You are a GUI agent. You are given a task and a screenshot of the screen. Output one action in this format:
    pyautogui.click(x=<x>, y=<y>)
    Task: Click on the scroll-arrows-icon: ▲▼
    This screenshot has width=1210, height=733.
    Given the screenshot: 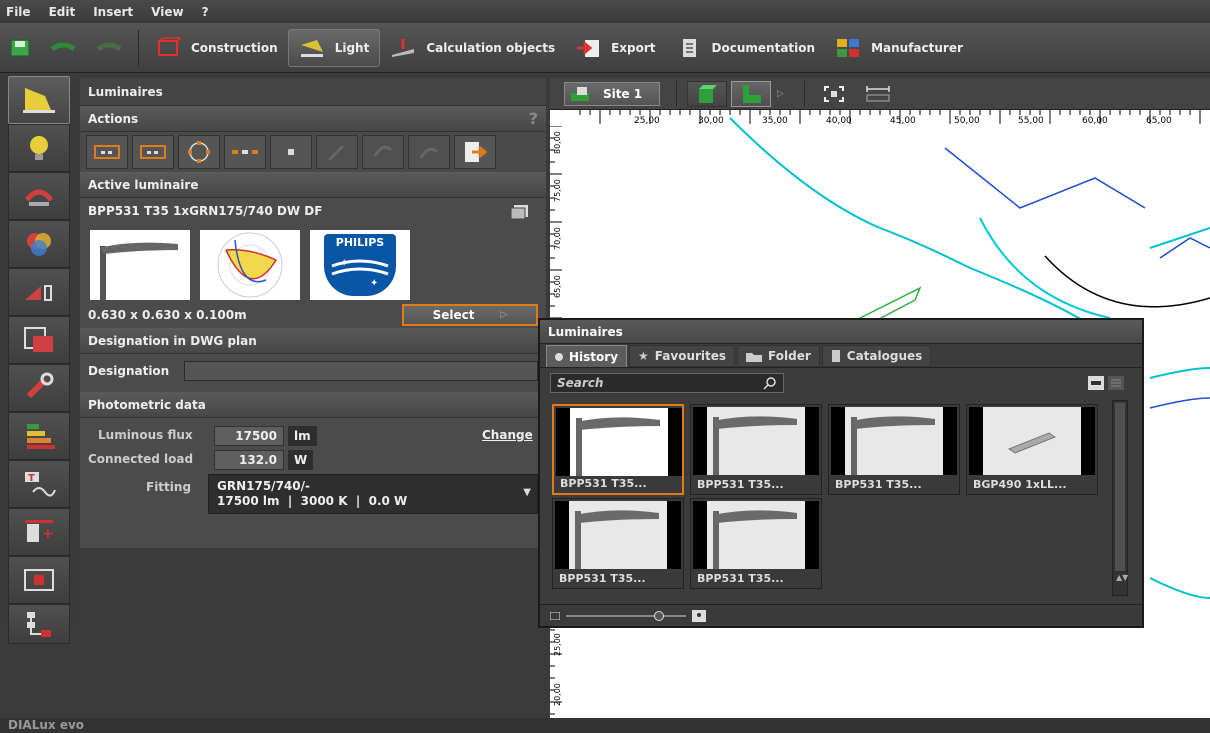 What is the action you would take?
    pyautogui.click(x=1122, y=577)
    